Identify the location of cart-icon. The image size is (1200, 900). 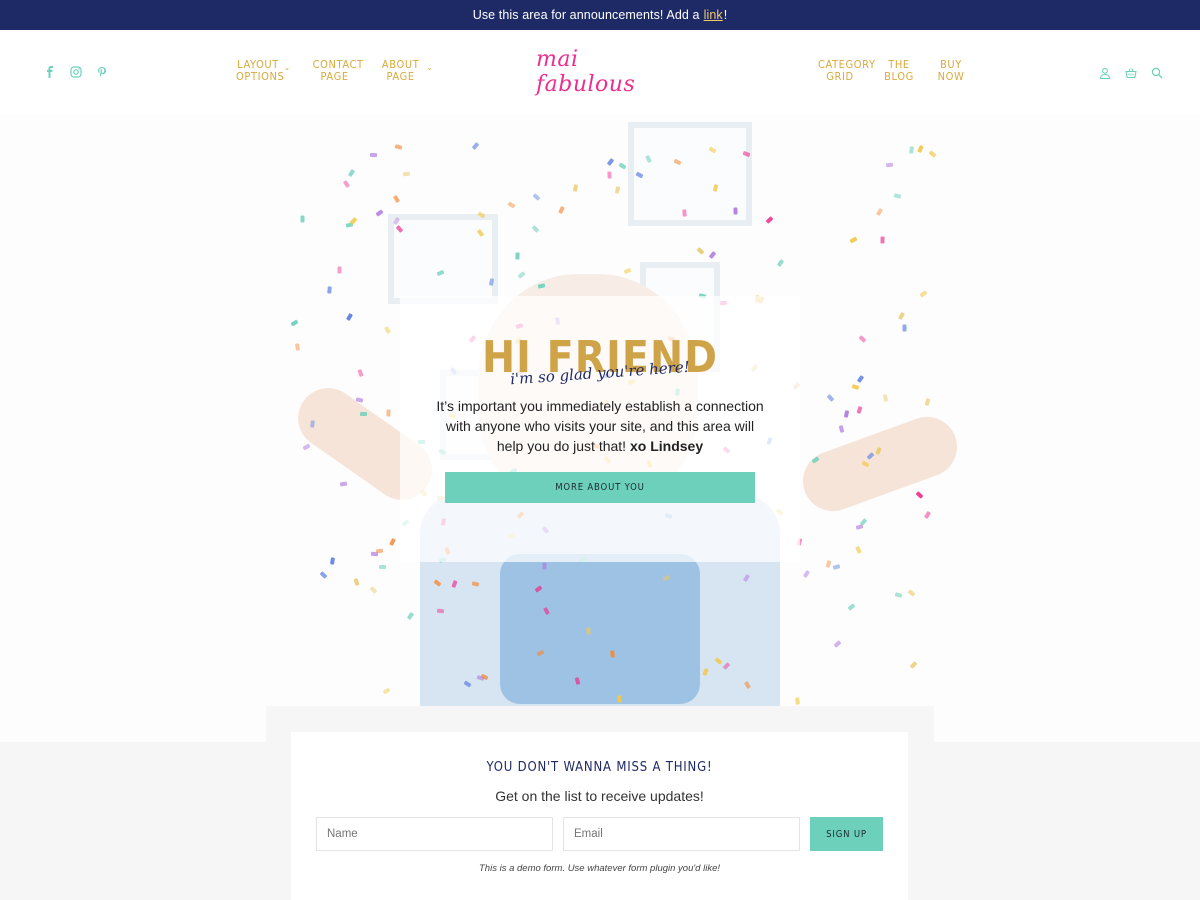
(1130, 72).